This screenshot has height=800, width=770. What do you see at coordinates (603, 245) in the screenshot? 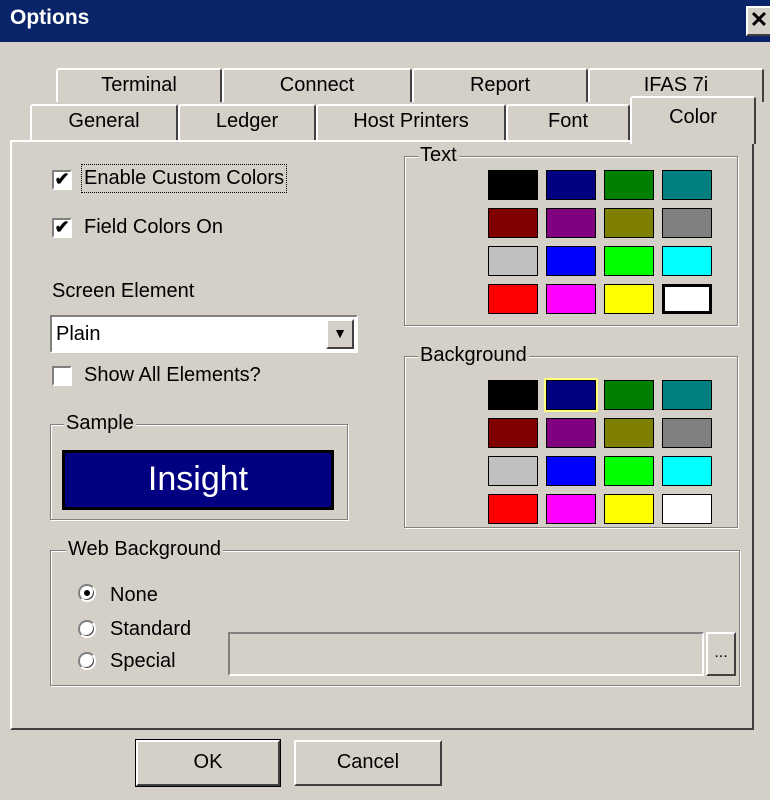
I see `text-color-palette` at bounding box center [603, 245].